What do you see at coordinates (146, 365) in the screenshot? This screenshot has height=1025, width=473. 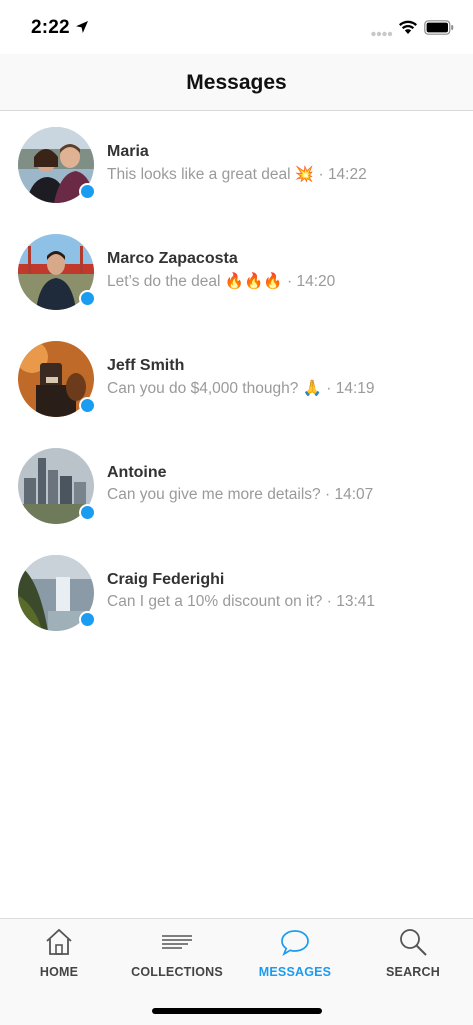 I see `contact-name: Jeff Smith` at bounding box center [146, 365].